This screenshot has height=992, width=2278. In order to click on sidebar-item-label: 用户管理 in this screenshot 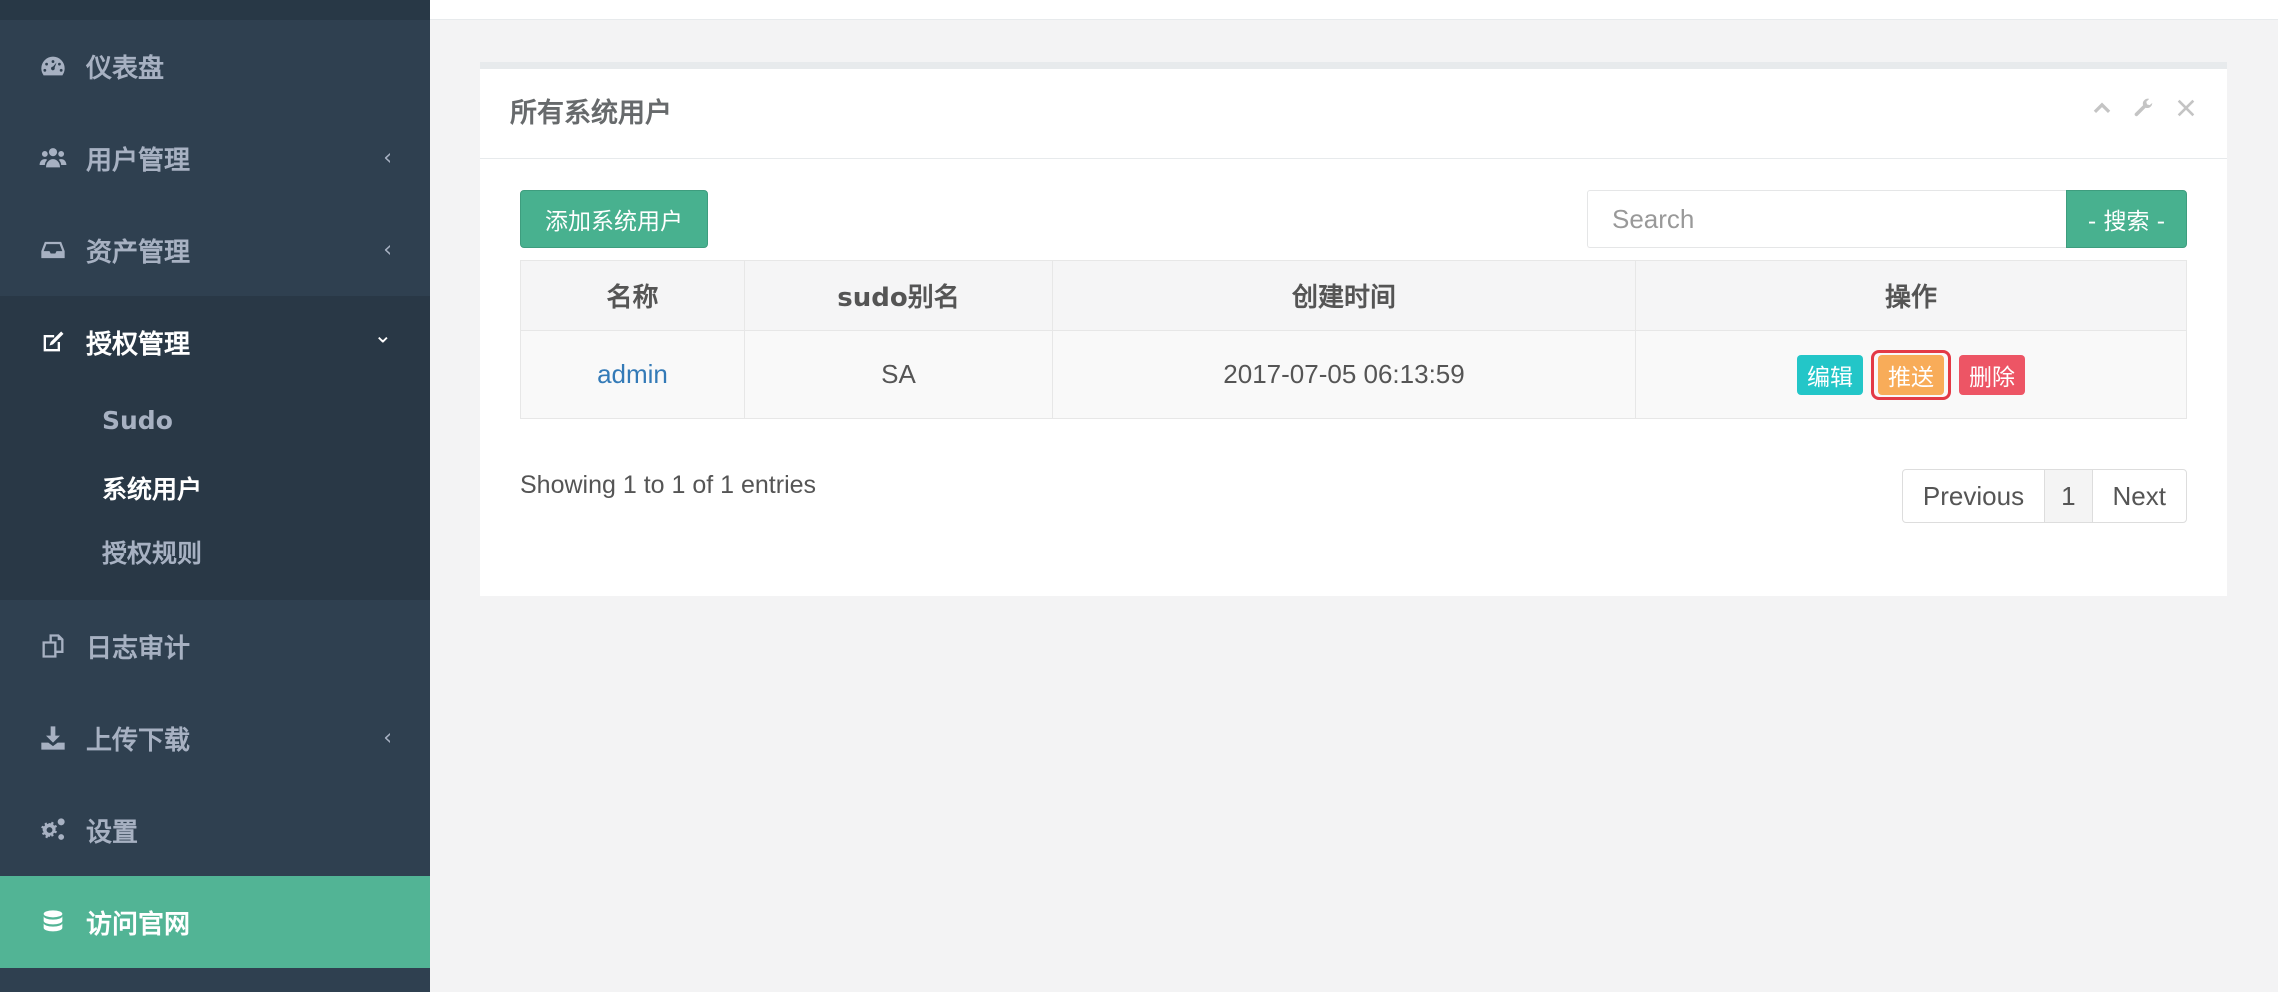, I will do `click(138, 160)`.